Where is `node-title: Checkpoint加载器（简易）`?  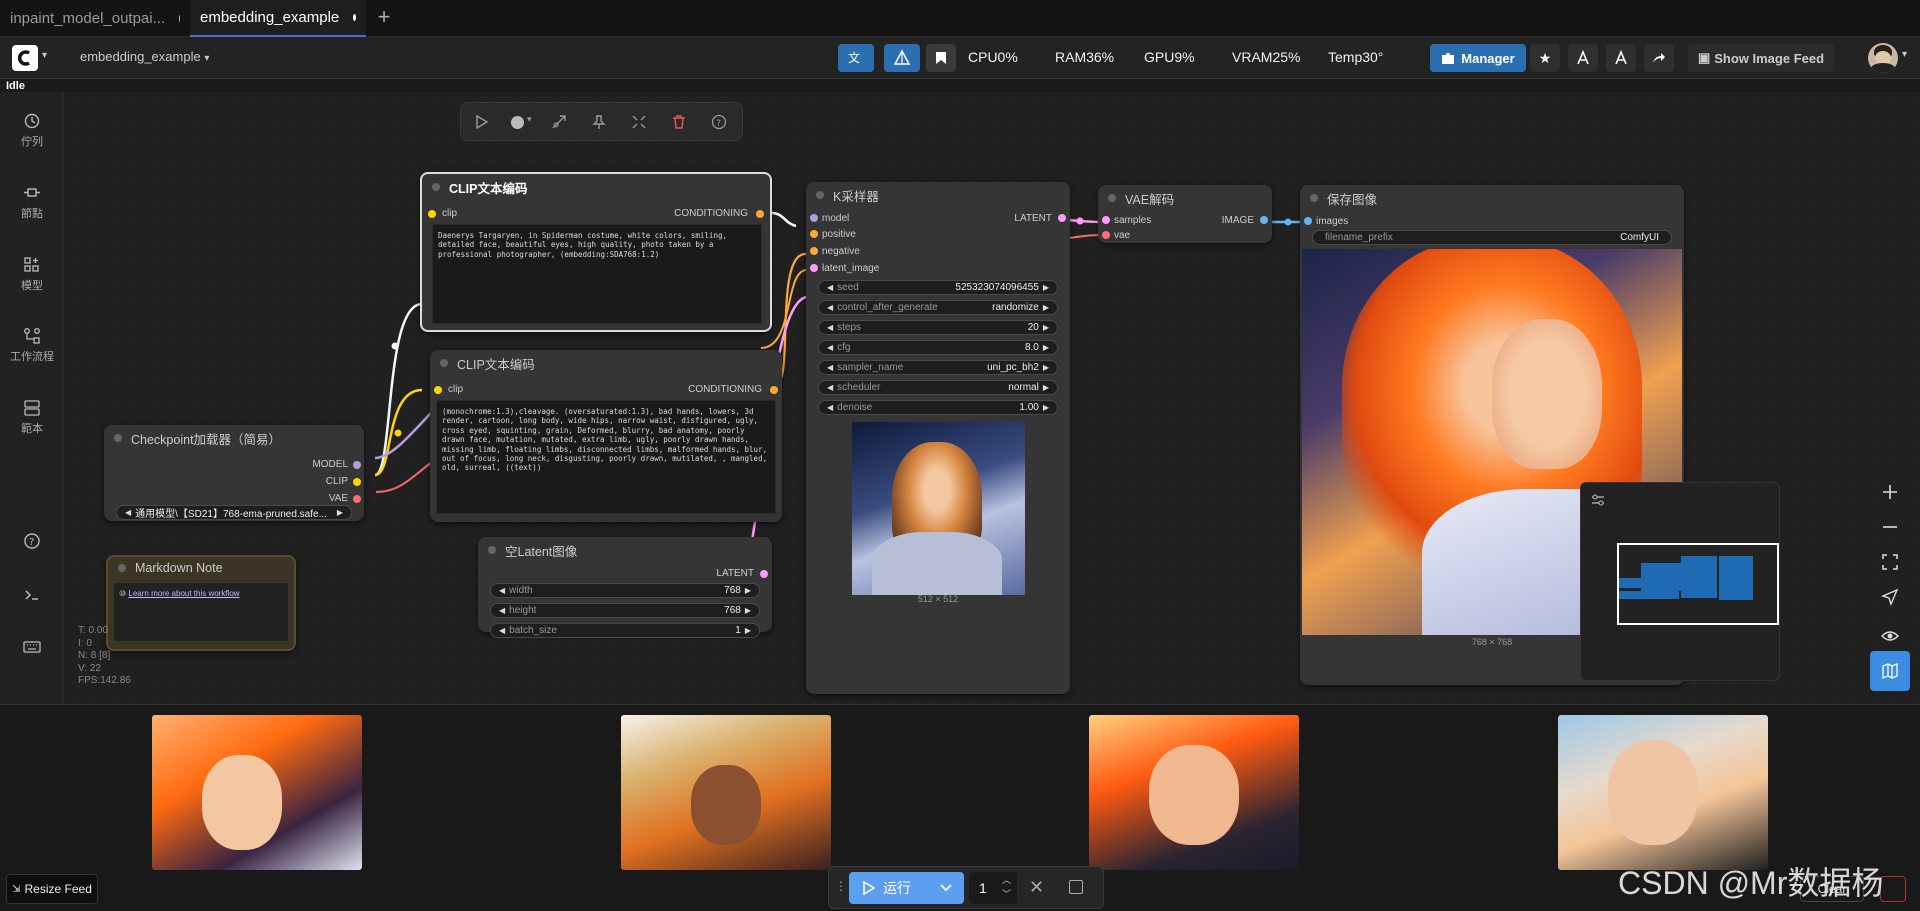 node-title: Checkpoint加载器（简易） is located at coordinates (234, 438).